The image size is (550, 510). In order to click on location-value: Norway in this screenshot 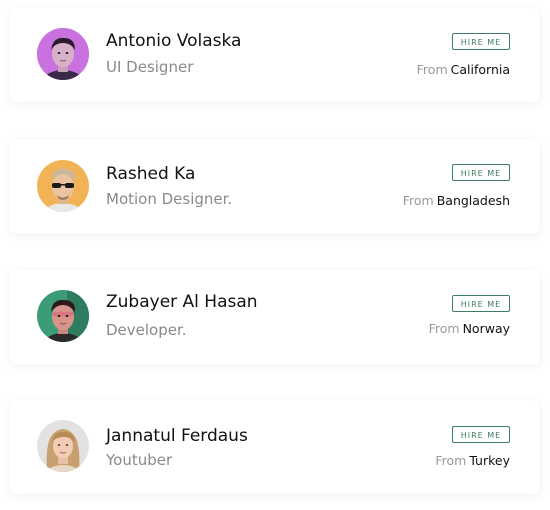, I will do `click(486, 328)`.